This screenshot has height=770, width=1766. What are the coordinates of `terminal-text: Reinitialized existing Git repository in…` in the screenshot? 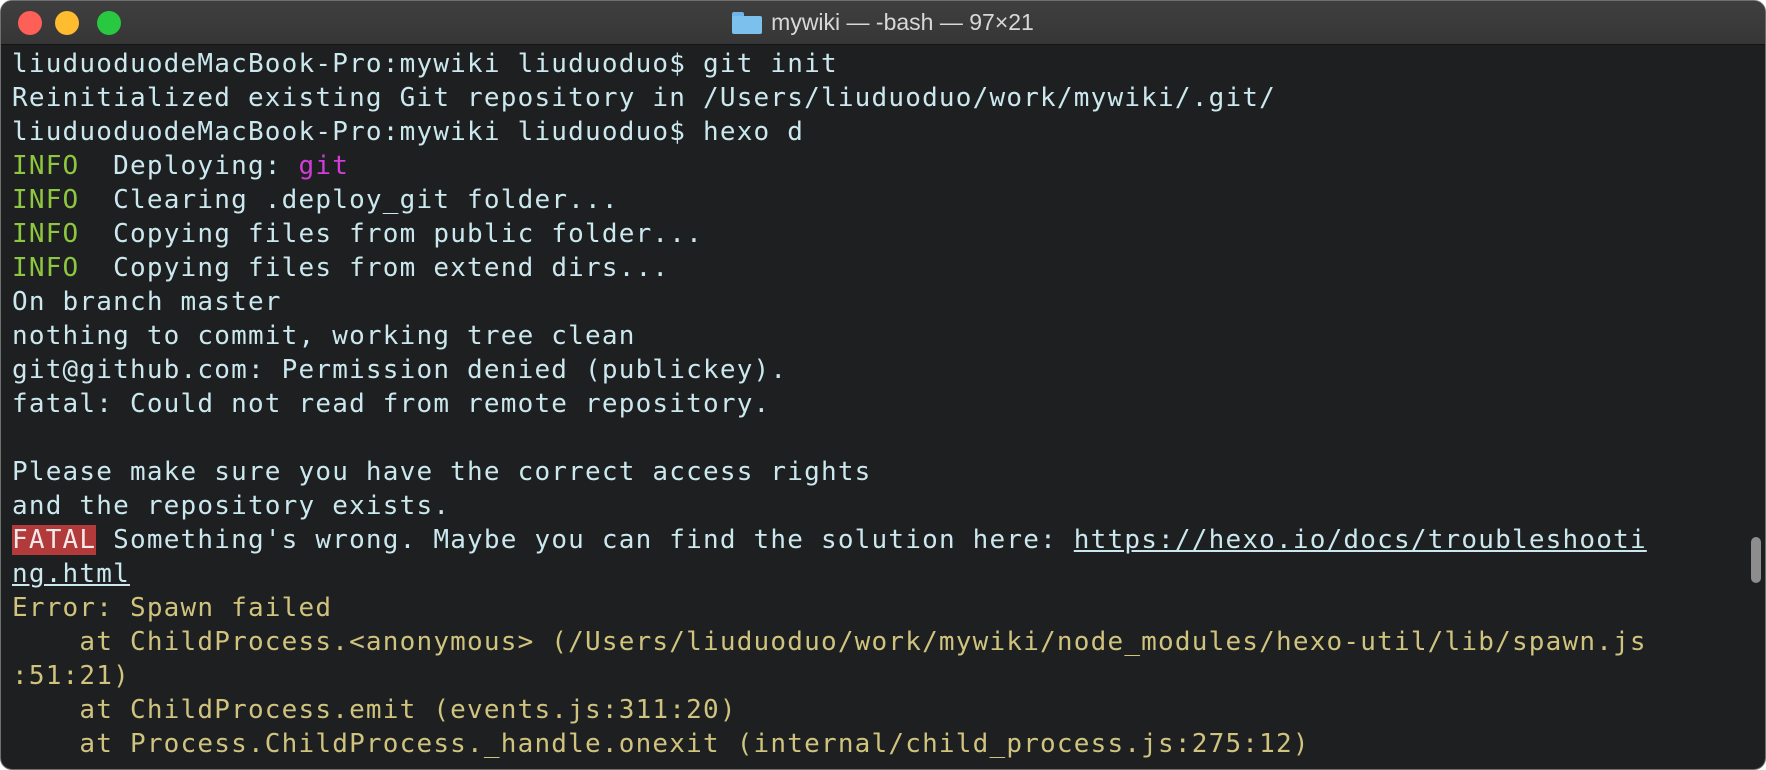 It's located at (644, 98).